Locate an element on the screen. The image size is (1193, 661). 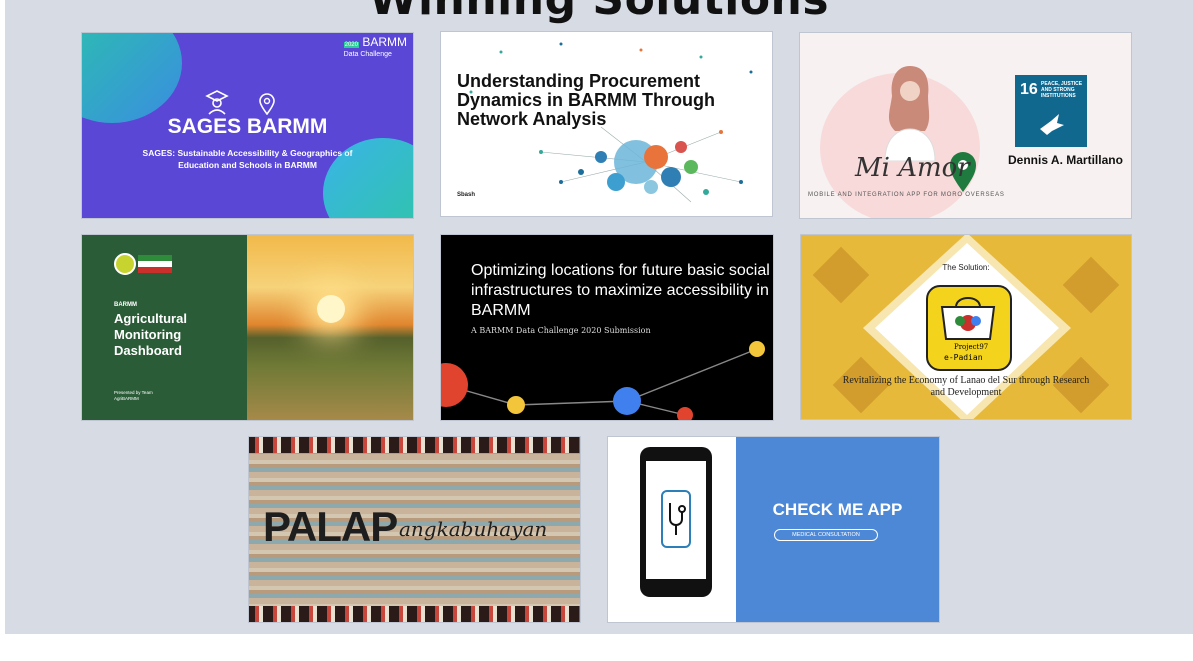
flag-logo is located at coordinates (155, 264).